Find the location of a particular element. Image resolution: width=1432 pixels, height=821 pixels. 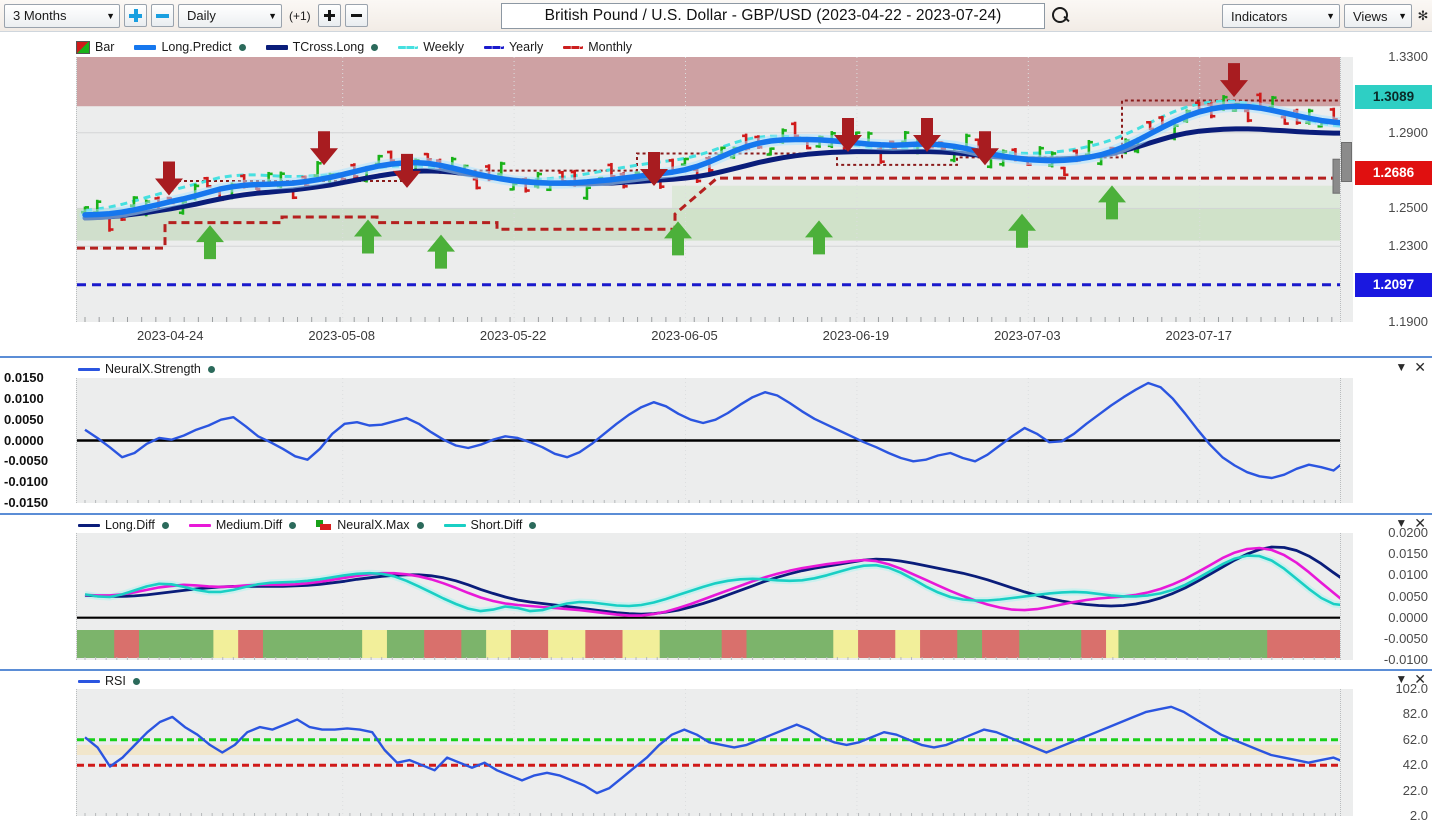

neuralx-strength-legend: NeuralX.Strength is located at coordinates (146, 369).